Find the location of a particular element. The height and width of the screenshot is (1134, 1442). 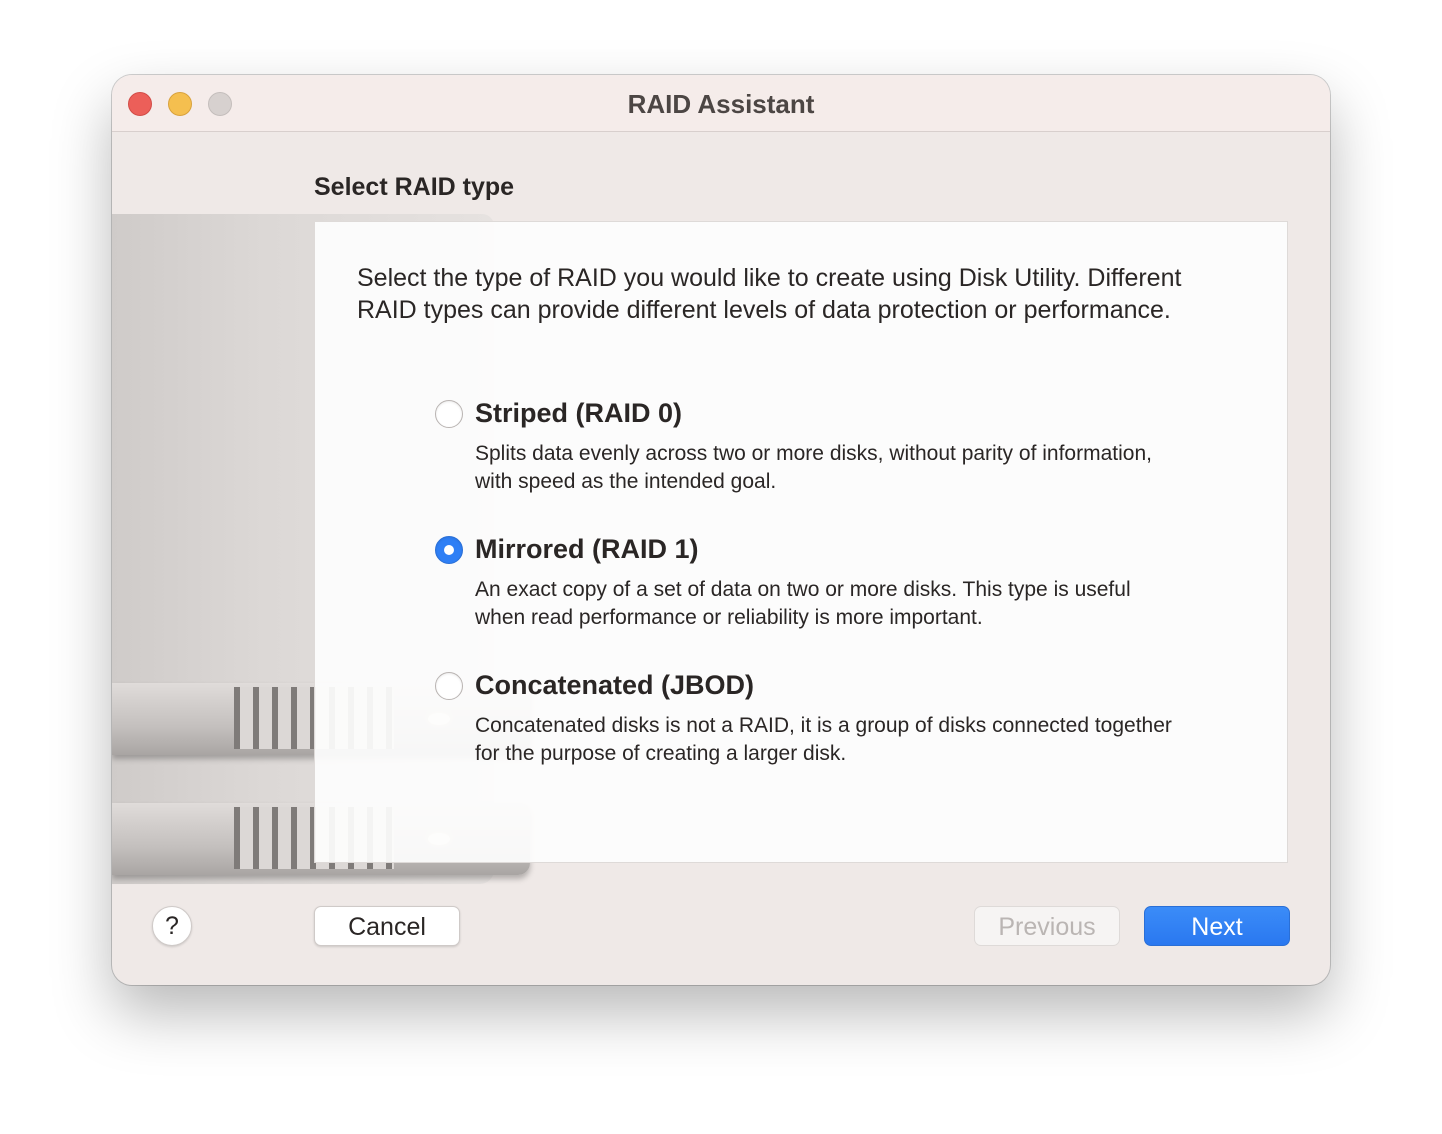

radio-mirrored is located at coordinates (449, 550).